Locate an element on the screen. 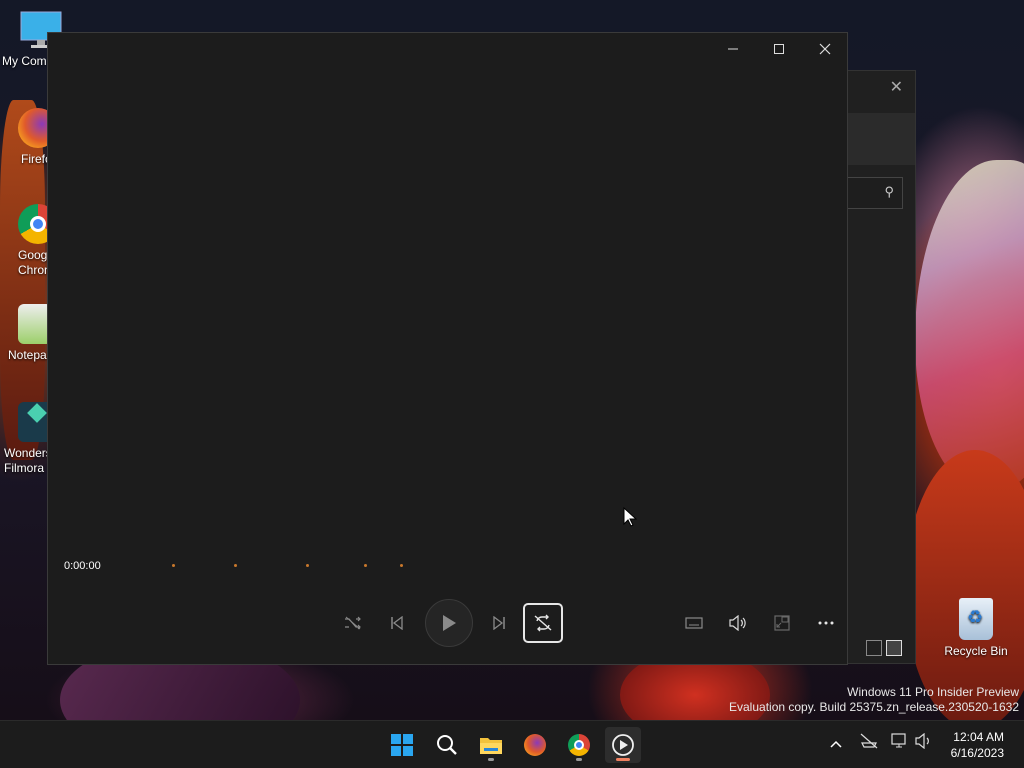 The width and height of the screenshot is (1024, 768). close-icon is located at coordinates (825, 49).